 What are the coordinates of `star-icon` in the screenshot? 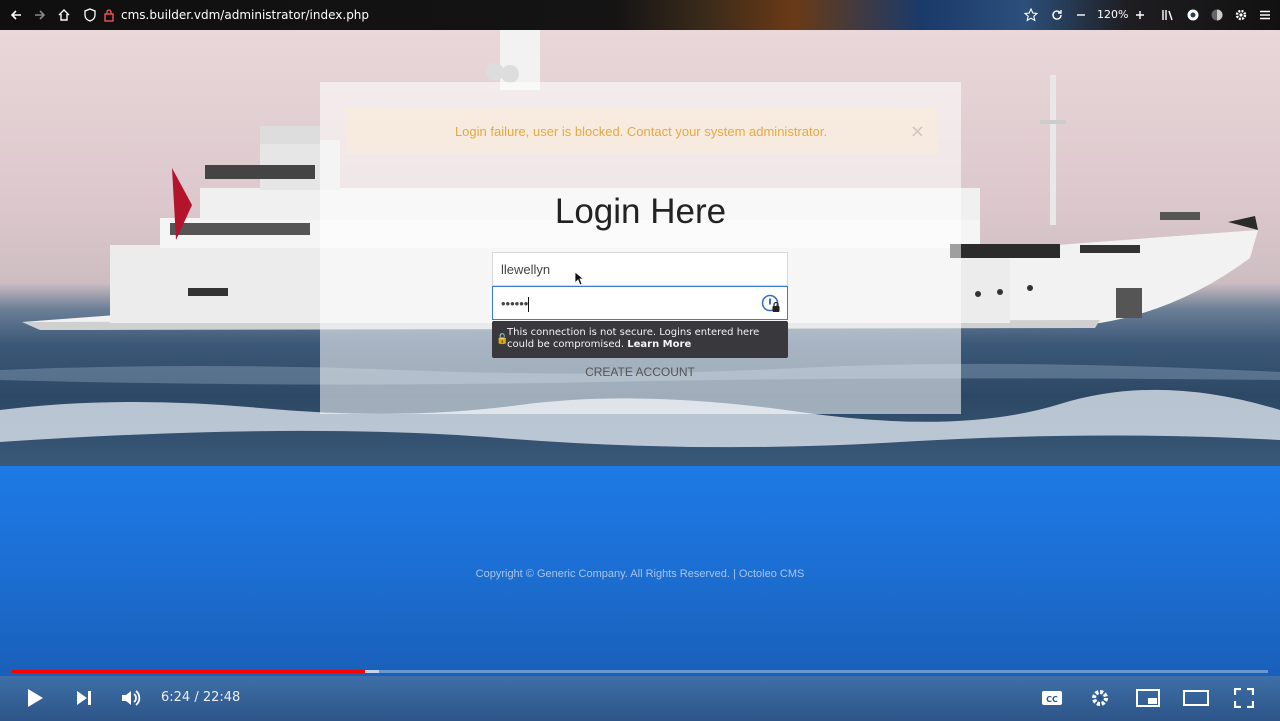 It's located at (1031, 15).